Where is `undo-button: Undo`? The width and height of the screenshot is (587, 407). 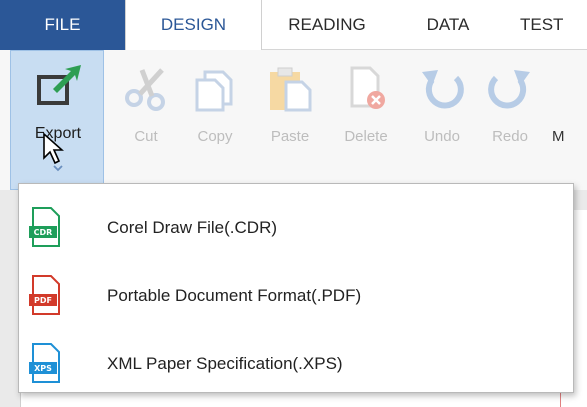
undo-button: Undo is located at coordinates (442, 109).